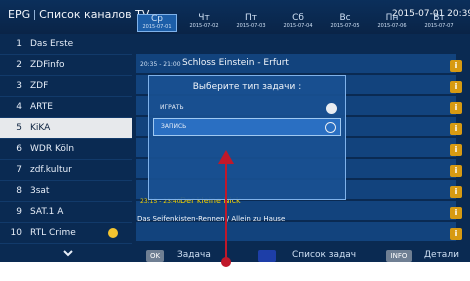 This screenshot has height=281, width=470. Describe the element at coordinates (324, 255) in the screenshot. I see `blue-key-label: Список задач` at that location.